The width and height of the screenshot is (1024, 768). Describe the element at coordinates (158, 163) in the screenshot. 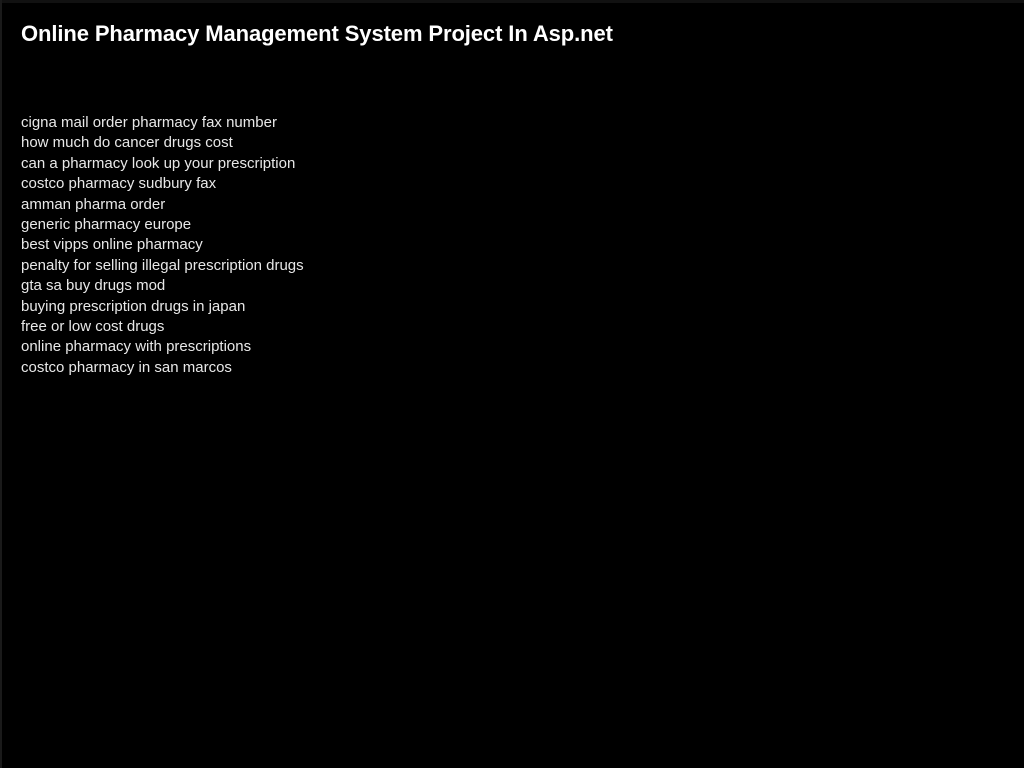

I see `list-item: can a pharmacy look up your prescription` at that location.